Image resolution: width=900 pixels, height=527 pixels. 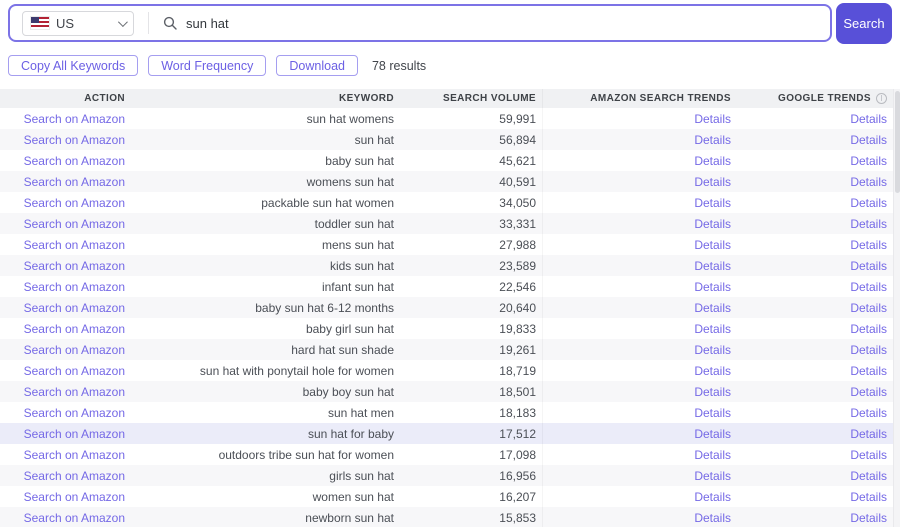 I want to click on copy-all-keywords-button: Copy All Keywords, so click(x=73, y=65).